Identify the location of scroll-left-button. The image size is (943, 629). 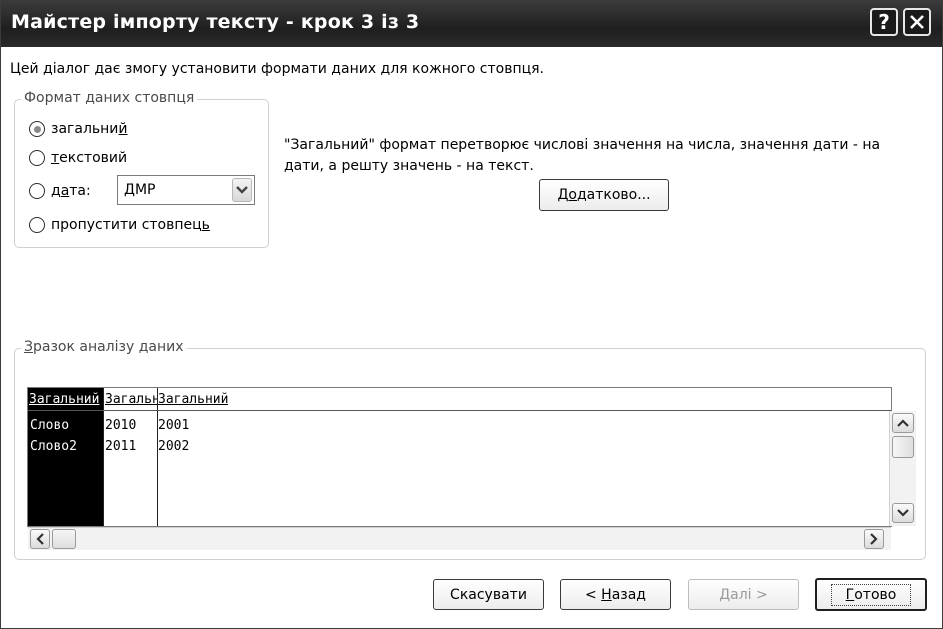
(40, 539).